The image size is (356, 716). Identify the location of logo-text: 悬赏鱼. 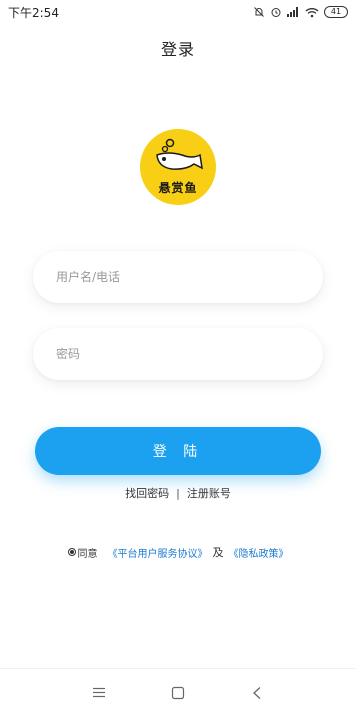
(178, 188).